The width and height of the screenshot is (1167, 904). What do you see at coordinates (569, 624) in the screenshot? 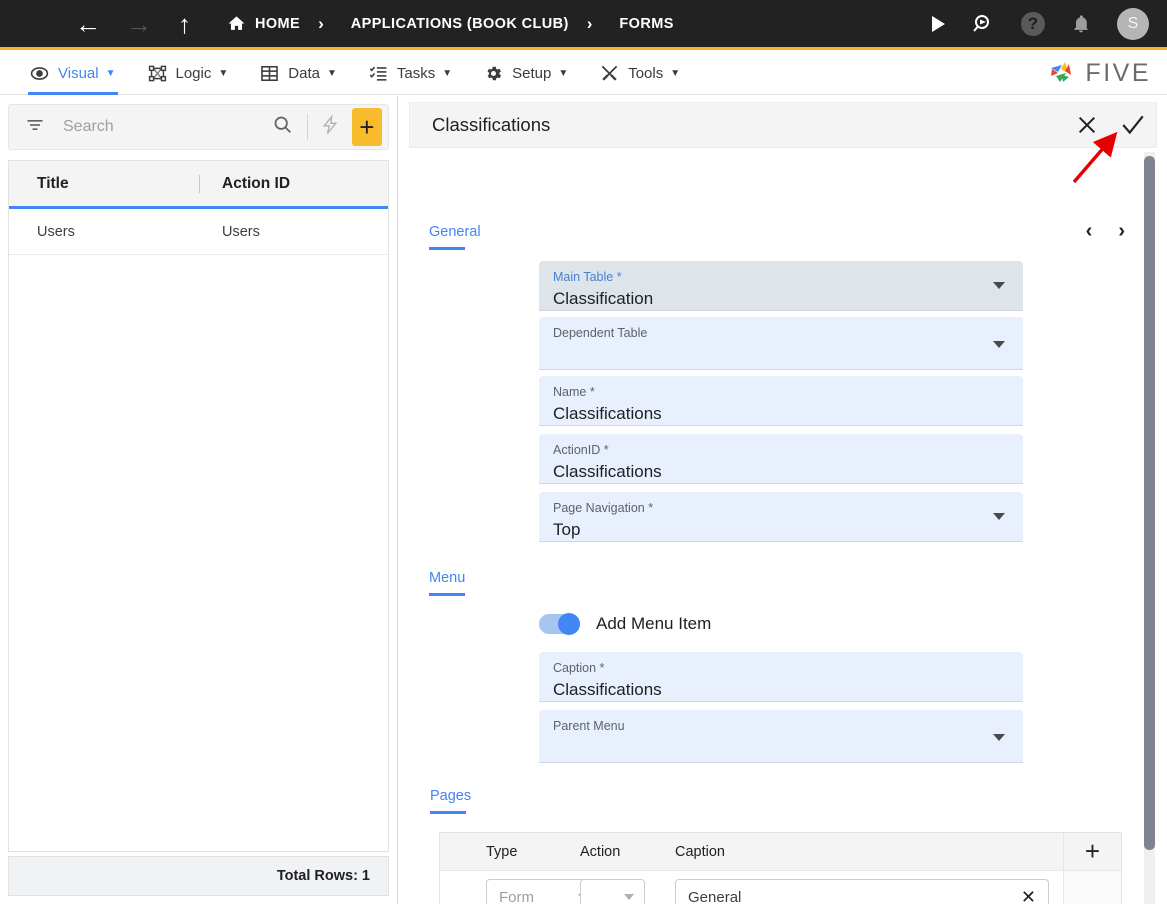
I see `toggle-knob` at bounding box center [569, 624].